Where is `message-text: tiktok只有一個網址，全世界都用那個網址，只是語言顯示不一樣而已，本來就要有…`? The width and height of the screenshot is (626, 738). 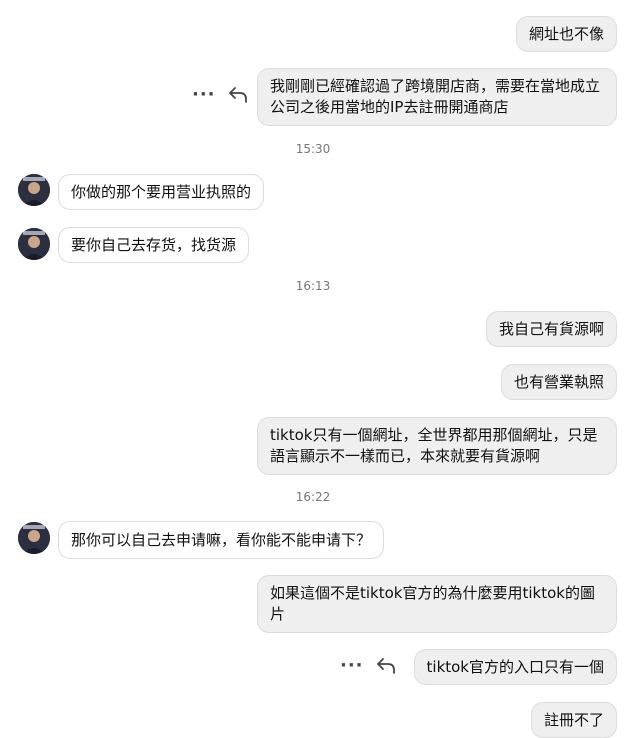 message-text: tiktok只有一個網址，全世界都用那個網址，只是語言顯示不一樣而已，本來就要有… is located at coordinates (434, 445).